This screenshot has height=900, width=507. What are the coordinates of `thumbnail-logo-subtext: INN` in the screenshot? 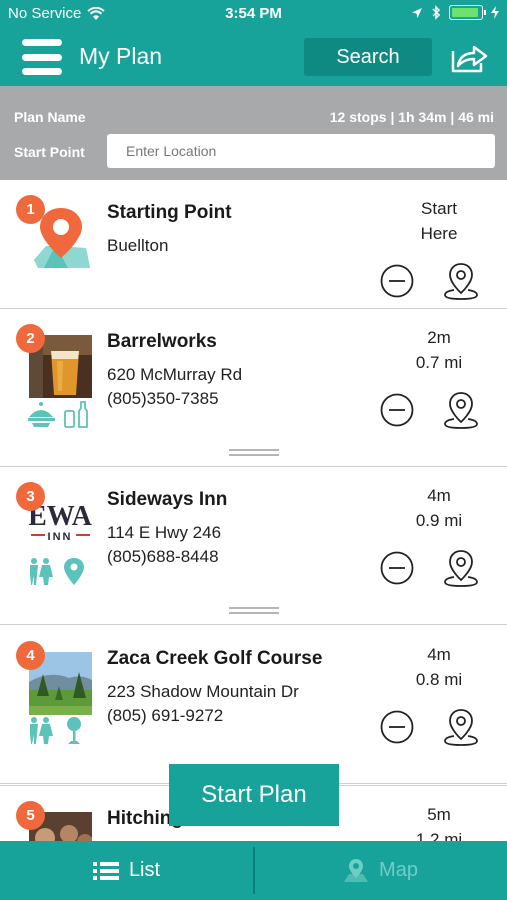 It's located at (60, 537).